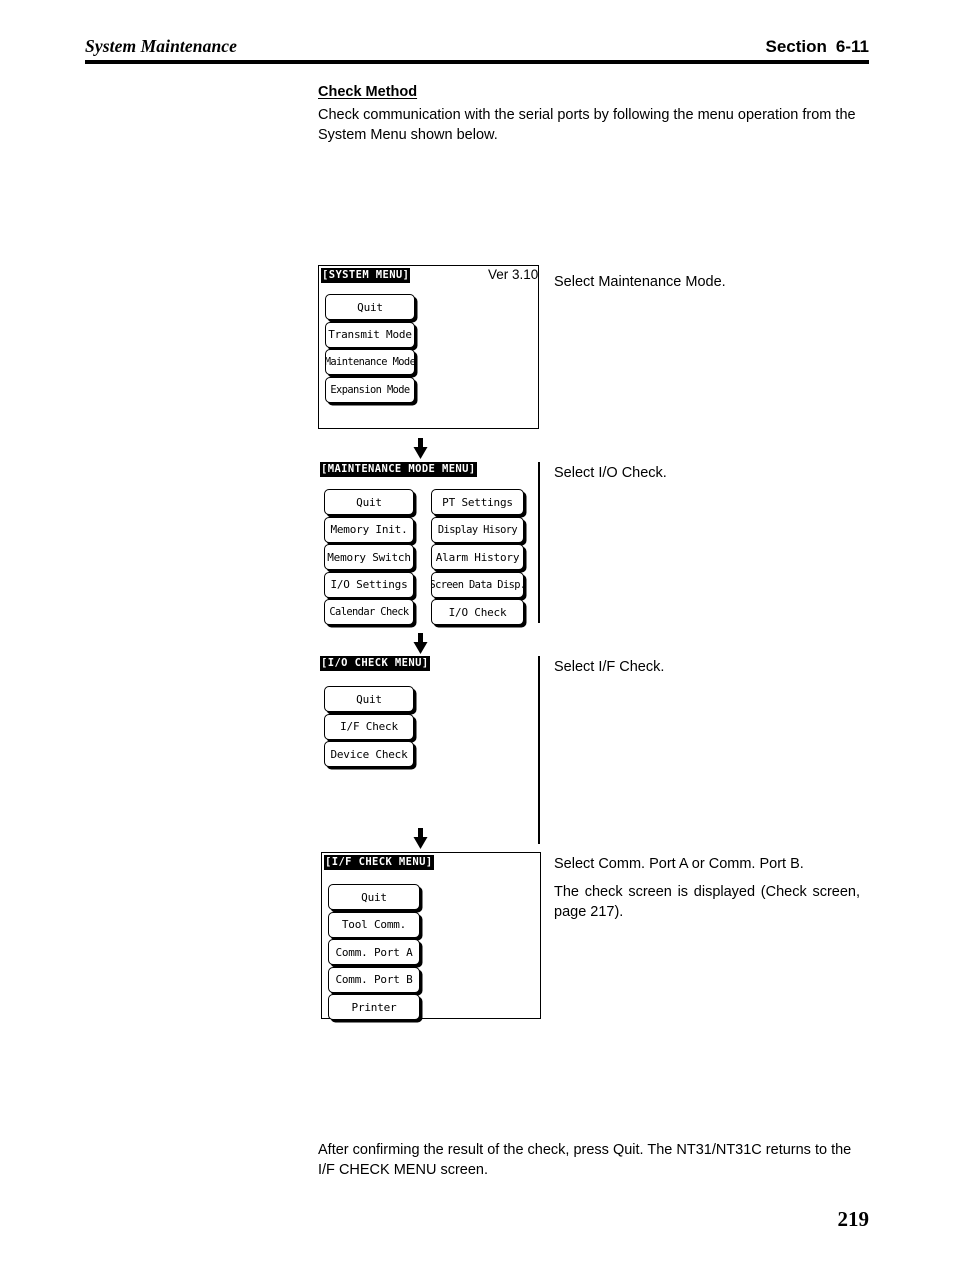 The height and width of the screenshot is (1268, 954). Describe the element at coordinates (370, 389) in the screenshot. I see `button-system-menu-expansion-mode: Expansion Mode` at that location.